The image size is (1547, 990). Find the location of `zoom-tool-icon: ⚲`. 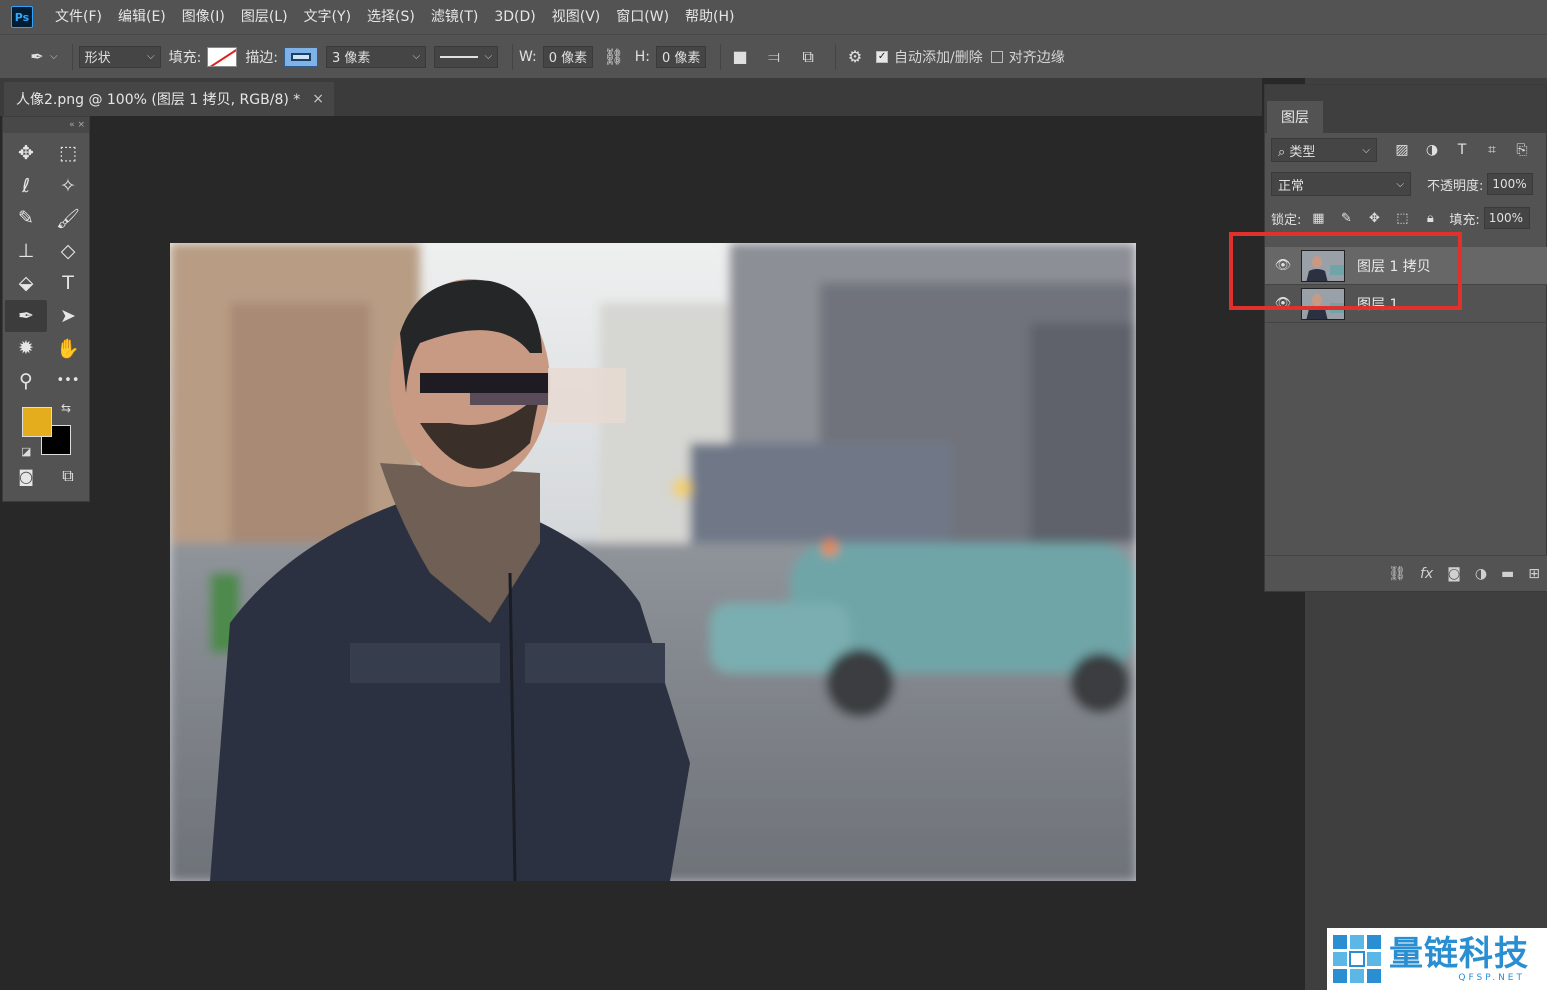

zoom-tool-icon: ⚲ is located at coordinates (26, 381).